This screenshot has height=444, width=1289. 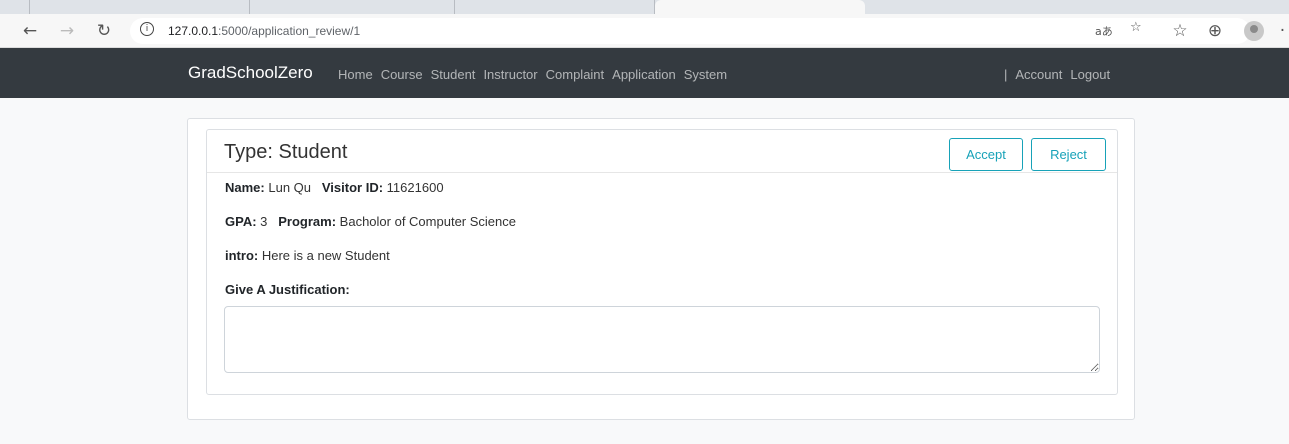 What do you see at coordinates (510, 74) in the screenshot?
I see `nav-instructor: Instructor` at bounding box center [510, 74].